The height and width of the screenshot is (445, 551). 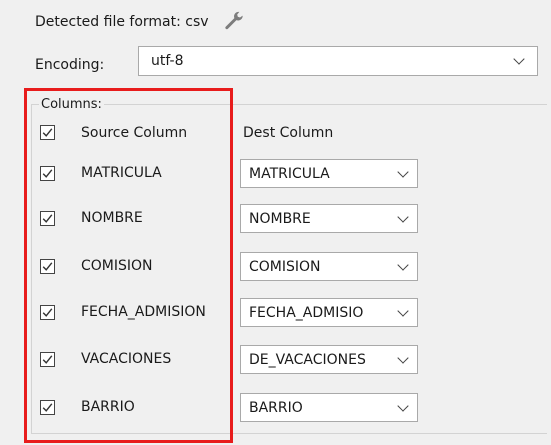 I want to click on source-column-nombre: NOMBRE, so click(x=112, y=218).